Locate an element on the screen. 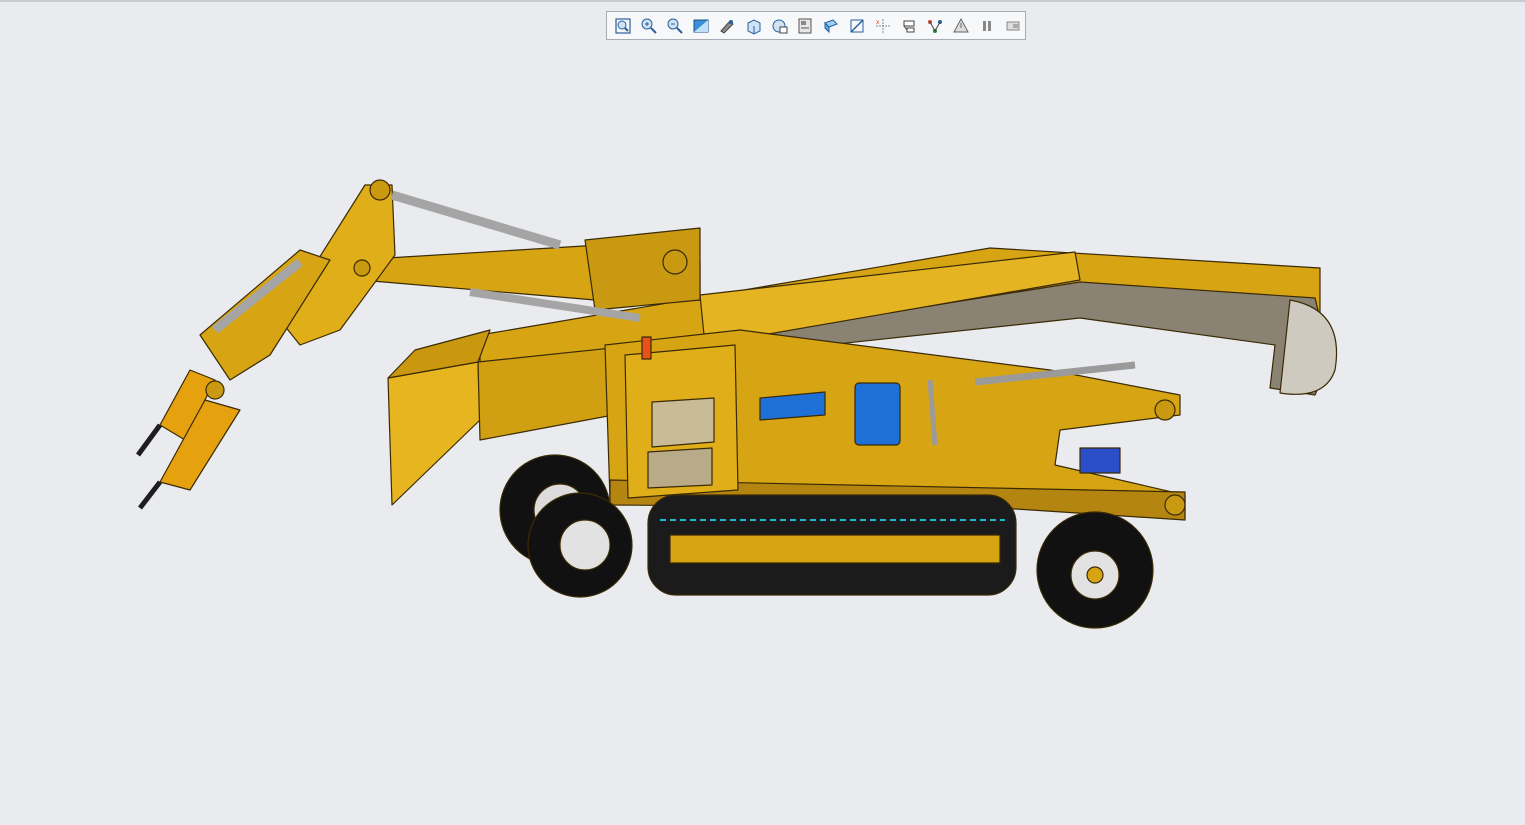  zoom-in-icon is located at coordinates (649, 26).